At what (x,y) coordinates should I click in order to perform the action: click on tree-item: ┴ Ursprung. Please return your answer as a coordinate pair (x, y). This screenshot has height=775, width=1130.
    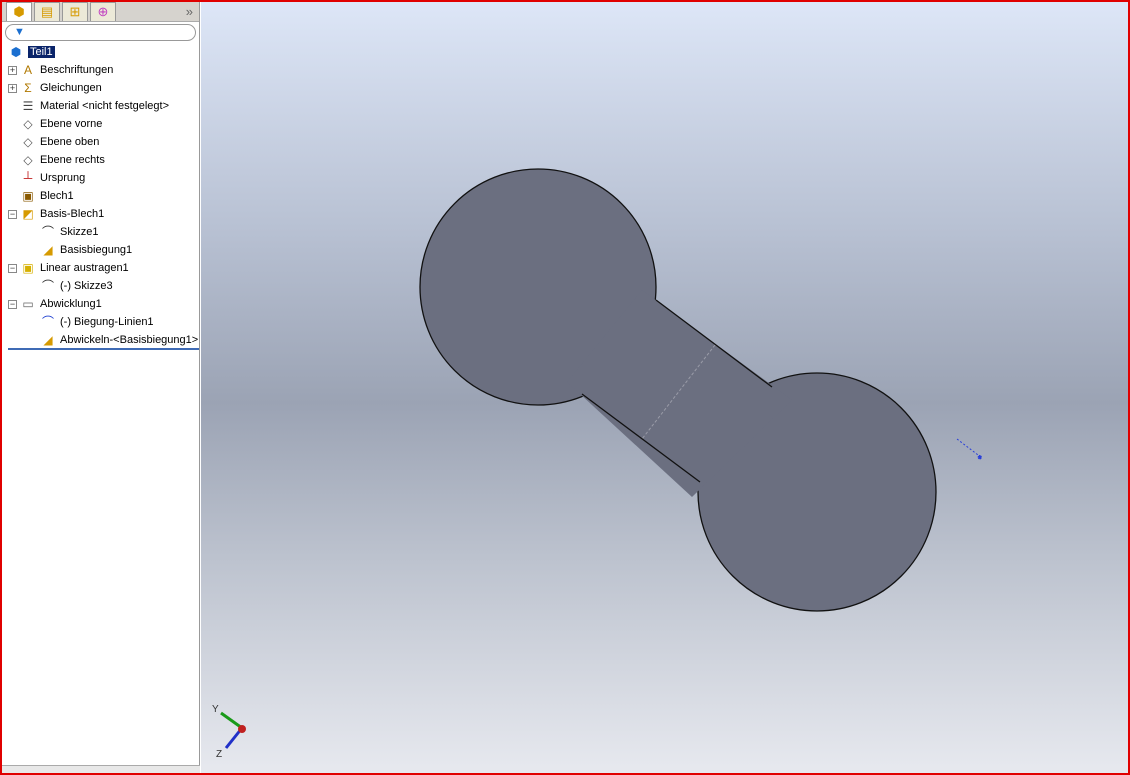
    Looking at the image, I should click on (103, 178).